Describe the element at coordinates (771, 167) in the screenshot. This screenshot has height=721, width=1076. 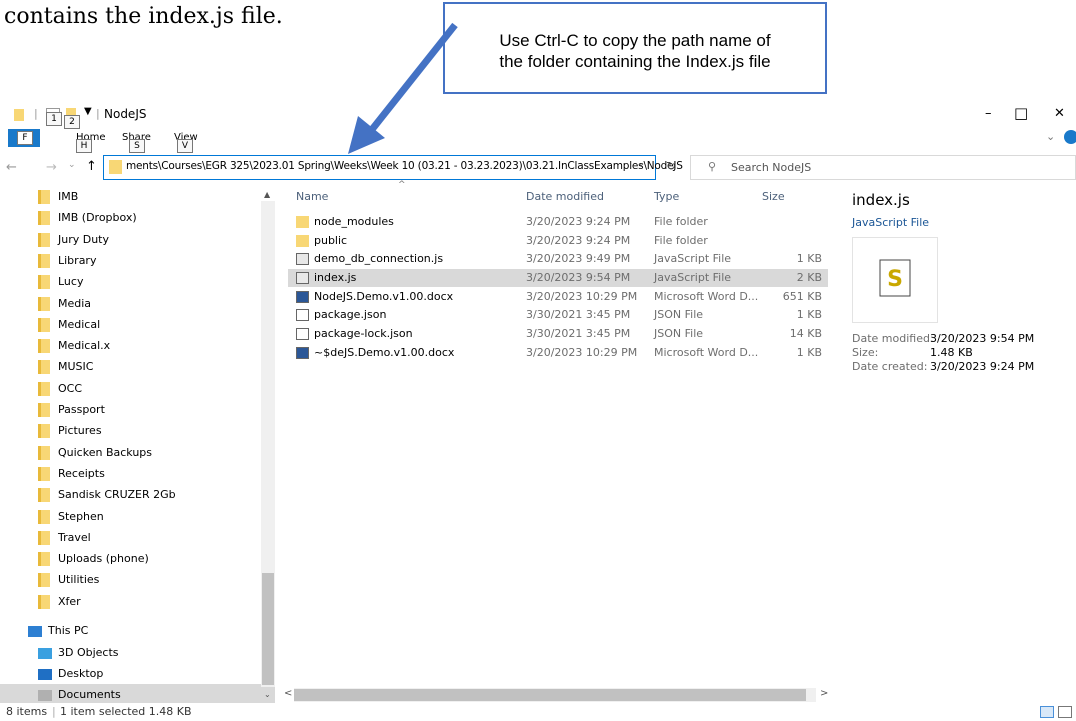
I see `search-placeholder: Search NodeJS` at that location.